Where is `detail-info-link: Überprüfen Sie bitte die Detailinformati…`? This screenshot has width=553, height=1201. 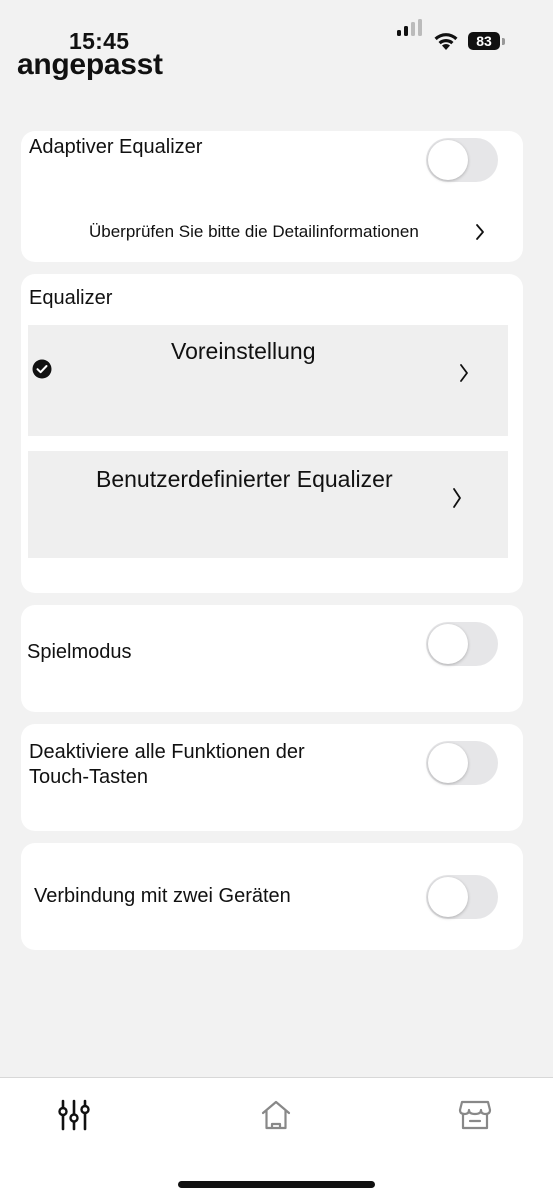 detail-info-link: Überprüfen Sie bitte die Detailinformati… is located at coordinates (254, 232).